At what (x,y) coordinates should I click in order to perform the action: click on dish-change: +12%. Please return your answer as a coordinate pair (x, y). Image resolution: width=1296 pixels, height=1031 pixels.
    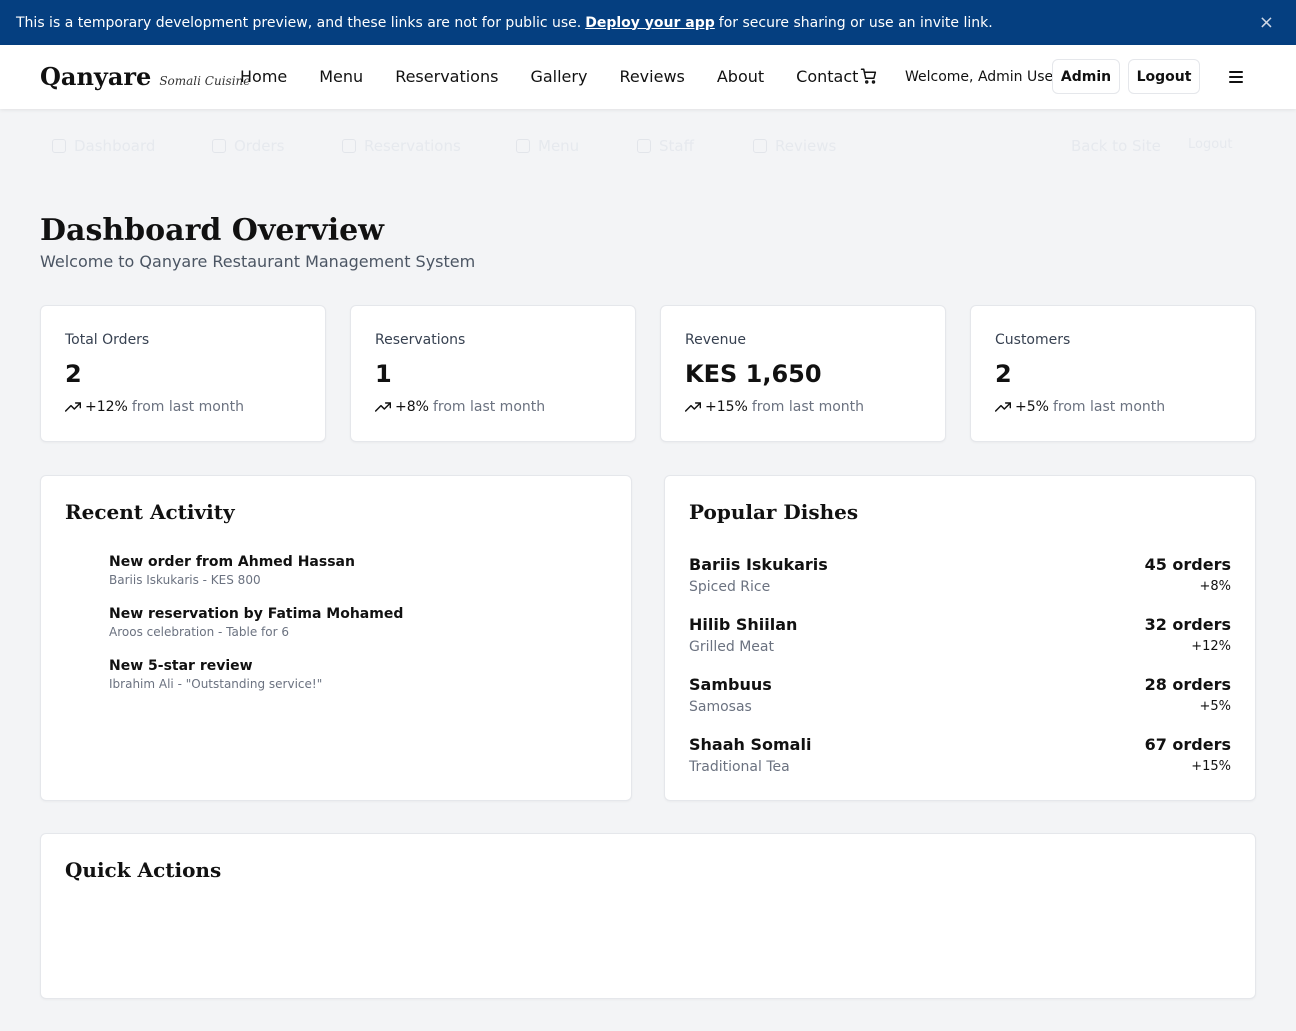
    Looking at the image, I should click on (1211, 646).